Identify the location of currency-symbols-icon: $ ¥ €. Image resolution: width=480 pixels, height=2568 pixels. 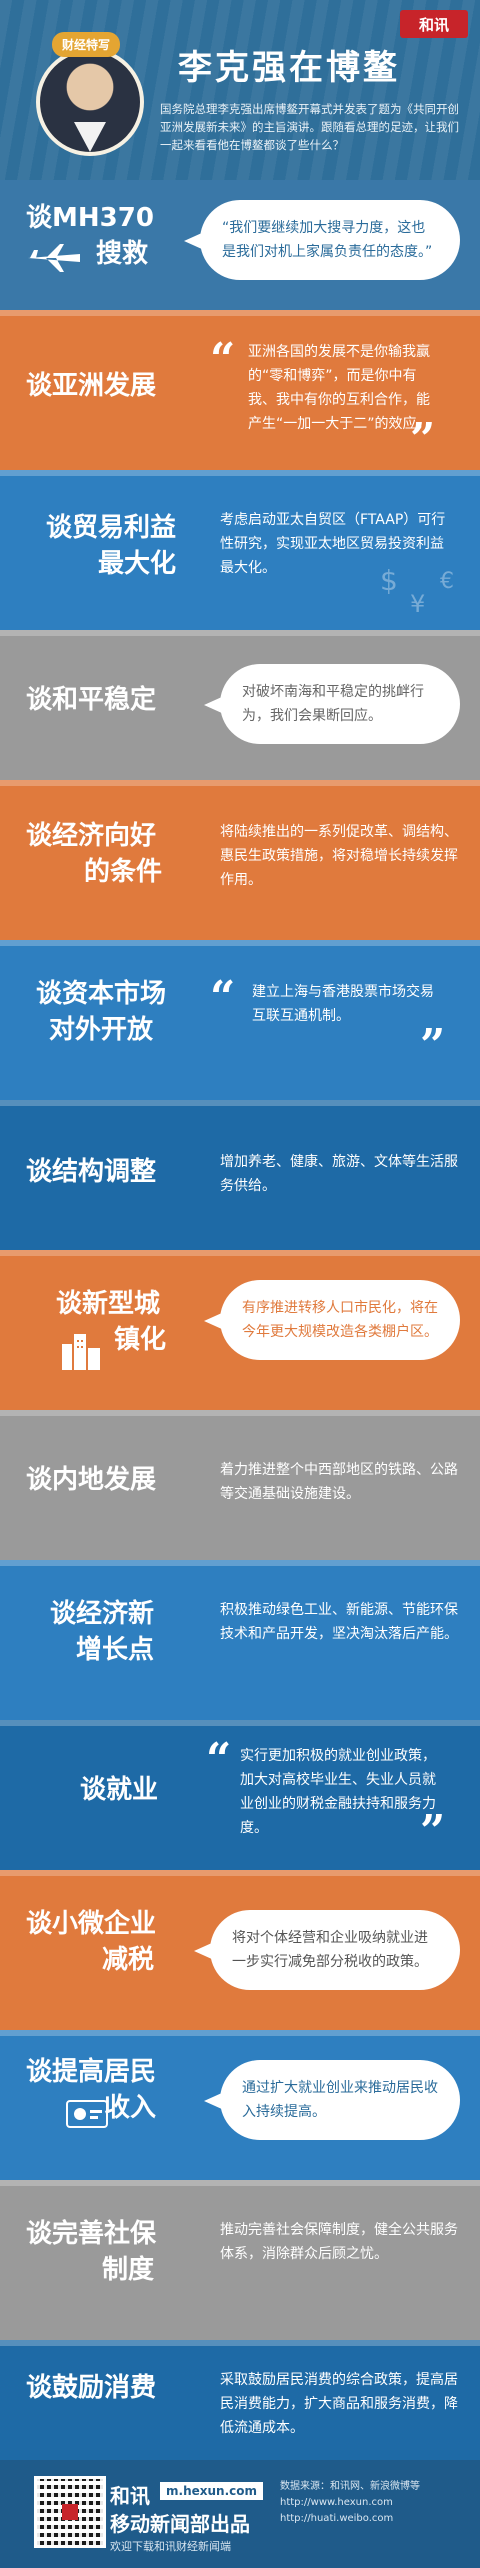
(417, 591).